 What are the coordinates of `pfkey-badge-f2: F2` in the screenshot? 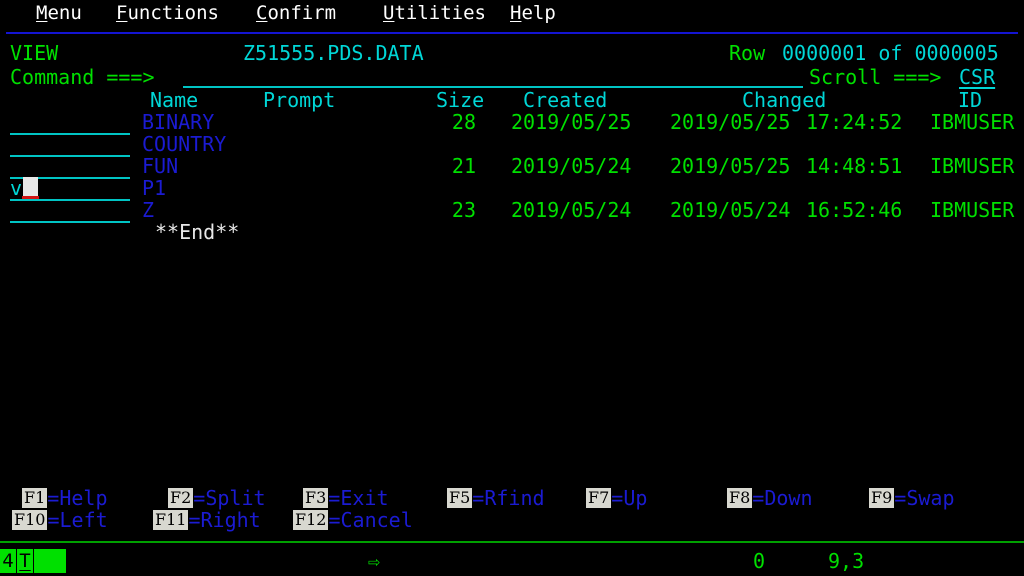 It's located at (181, 498).